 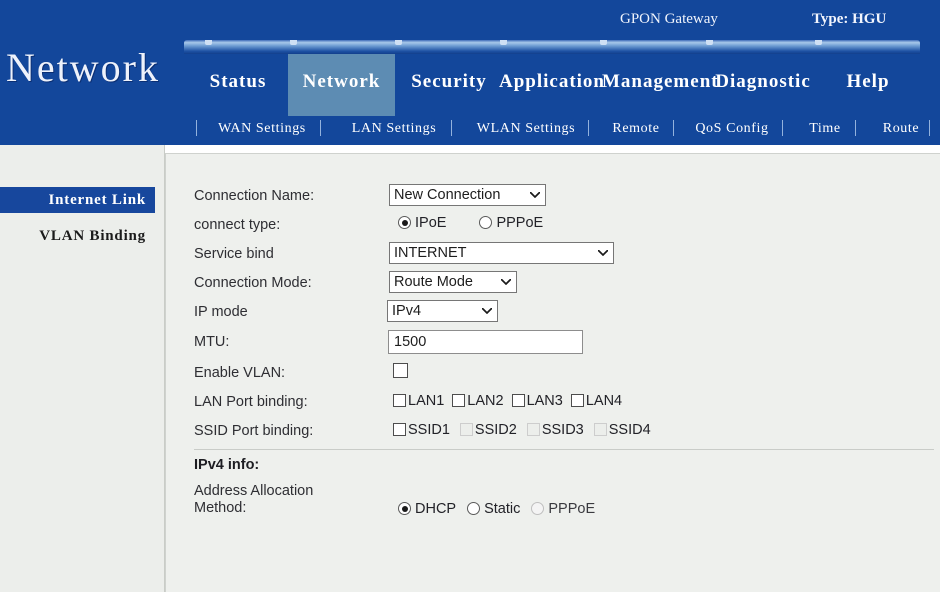 What do you see at coordinates (552, 43) in the screenshot?
I see `tab-strip-notches` at bounding box center [552, 43].